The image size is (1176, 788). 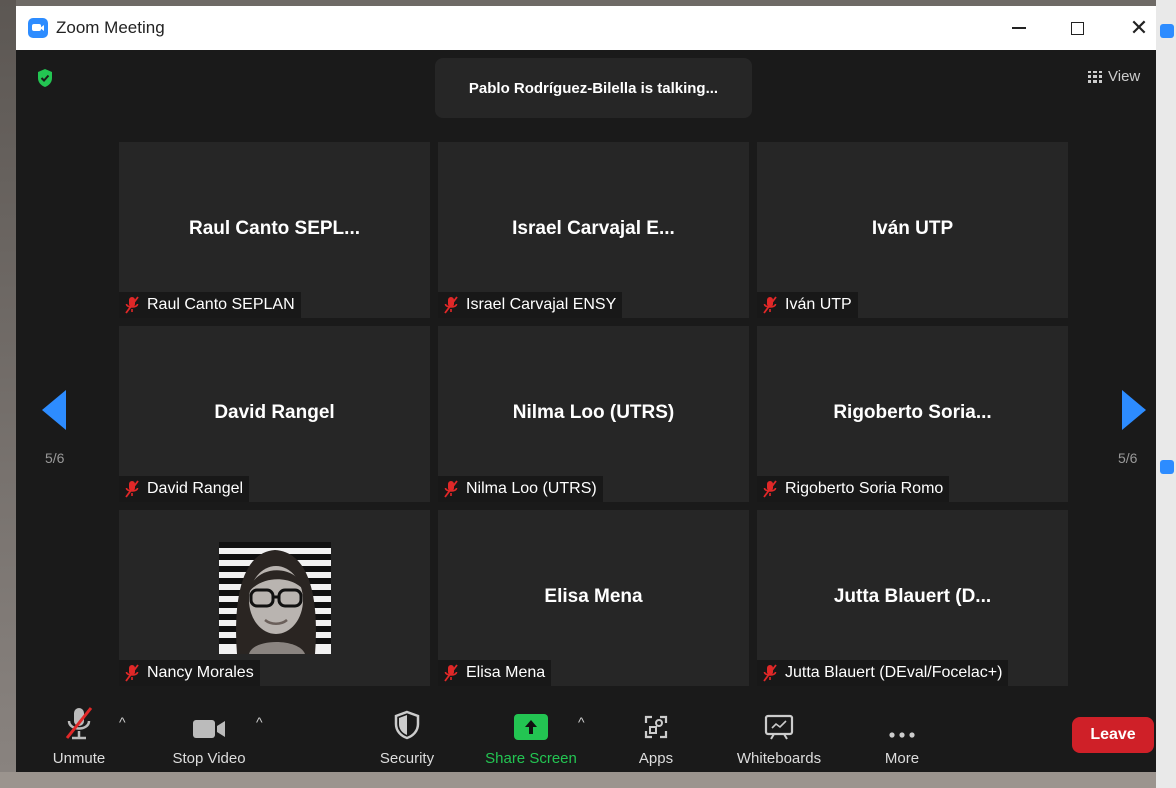 I want to click on participant-label: Israel Carvajal ENSY, so click(x=541, y=304).